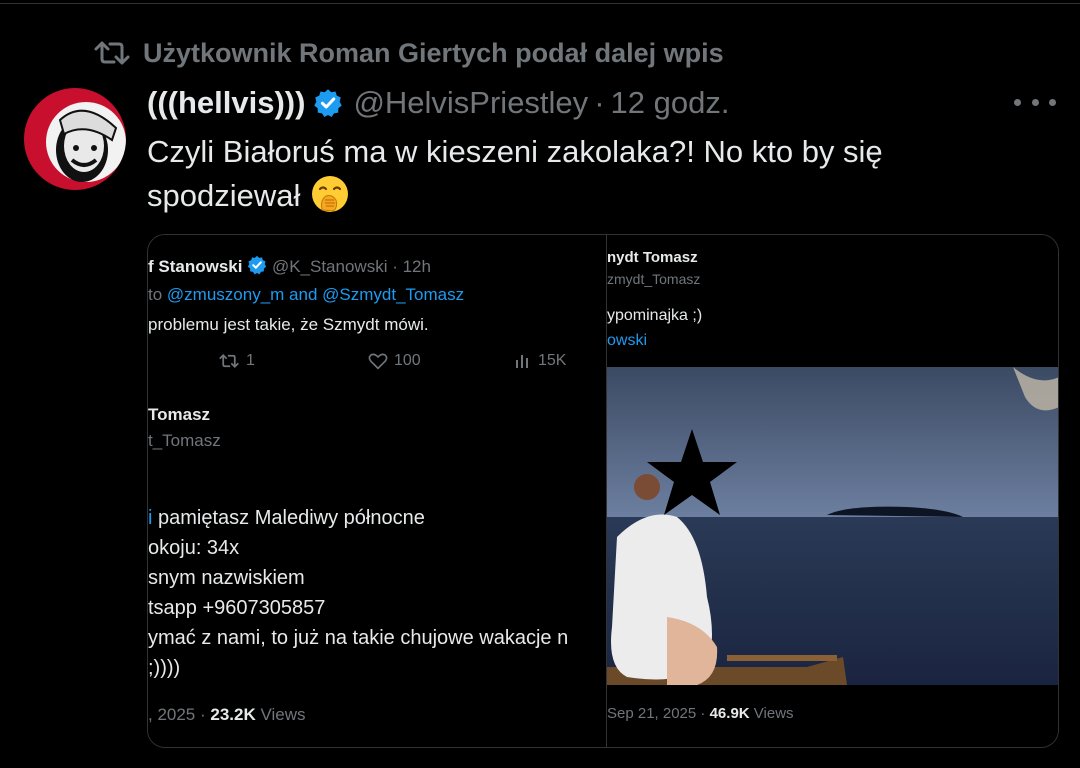  I want to click on avatar, so click(75, 139).